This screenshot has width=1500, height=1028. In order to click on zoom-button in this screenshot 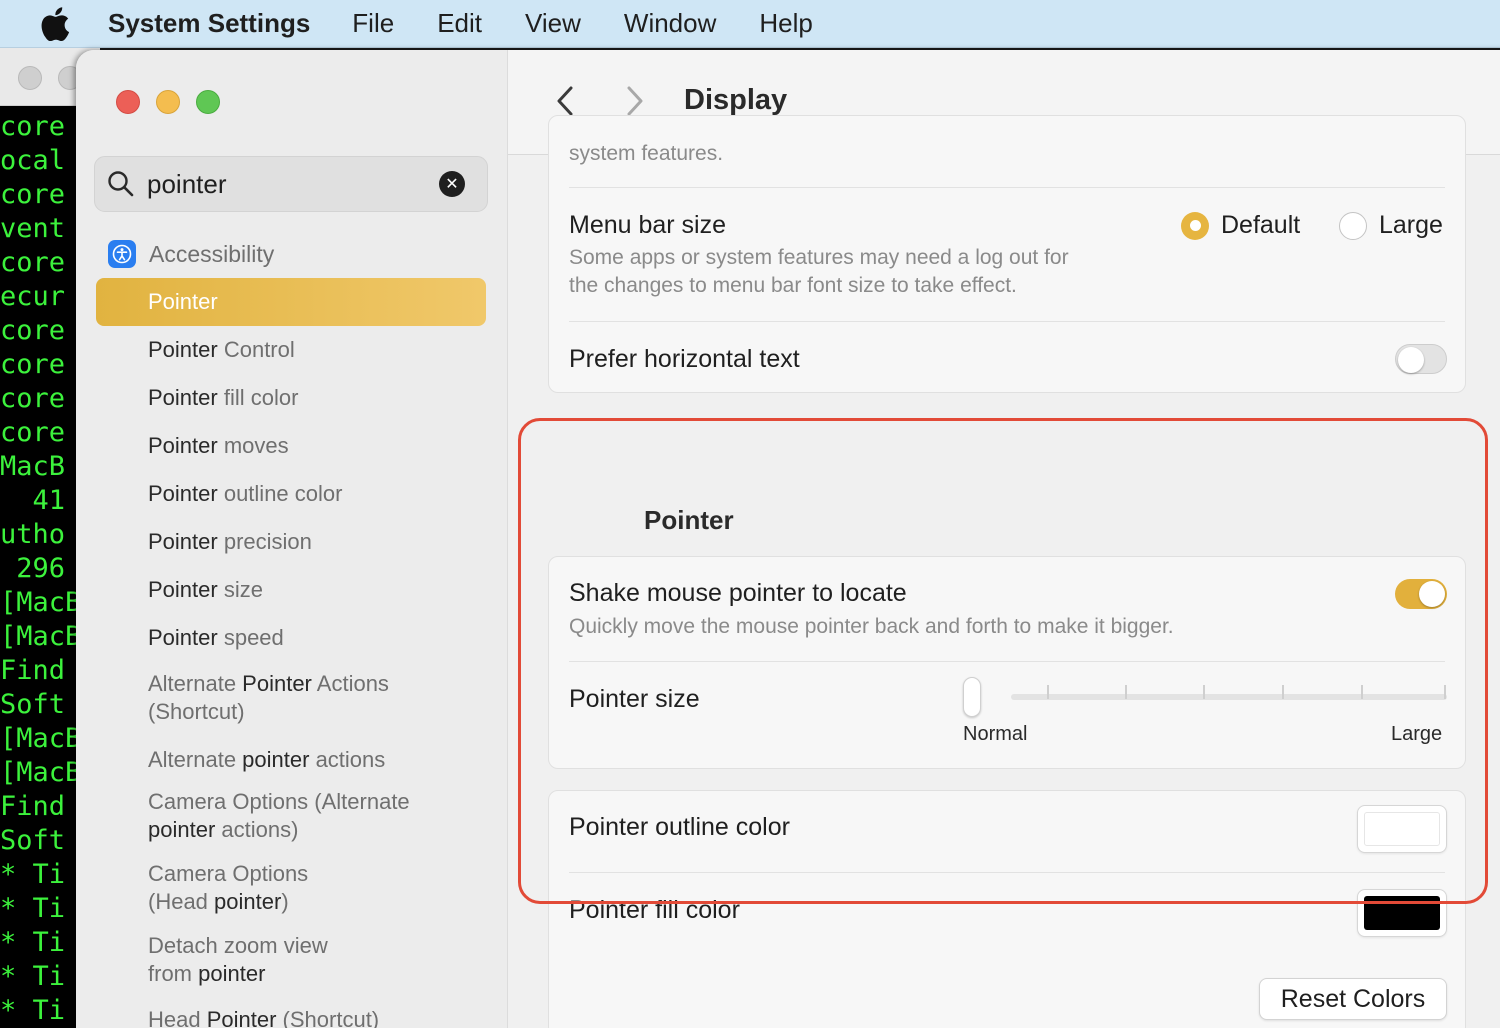, I will do `click(208, 102)`.